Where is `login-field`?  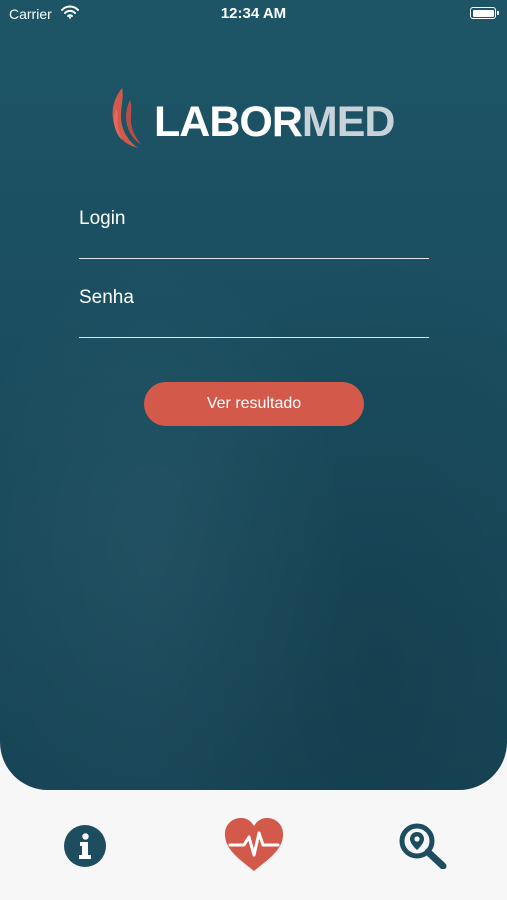
login-field is located at coordinates (254, 226).